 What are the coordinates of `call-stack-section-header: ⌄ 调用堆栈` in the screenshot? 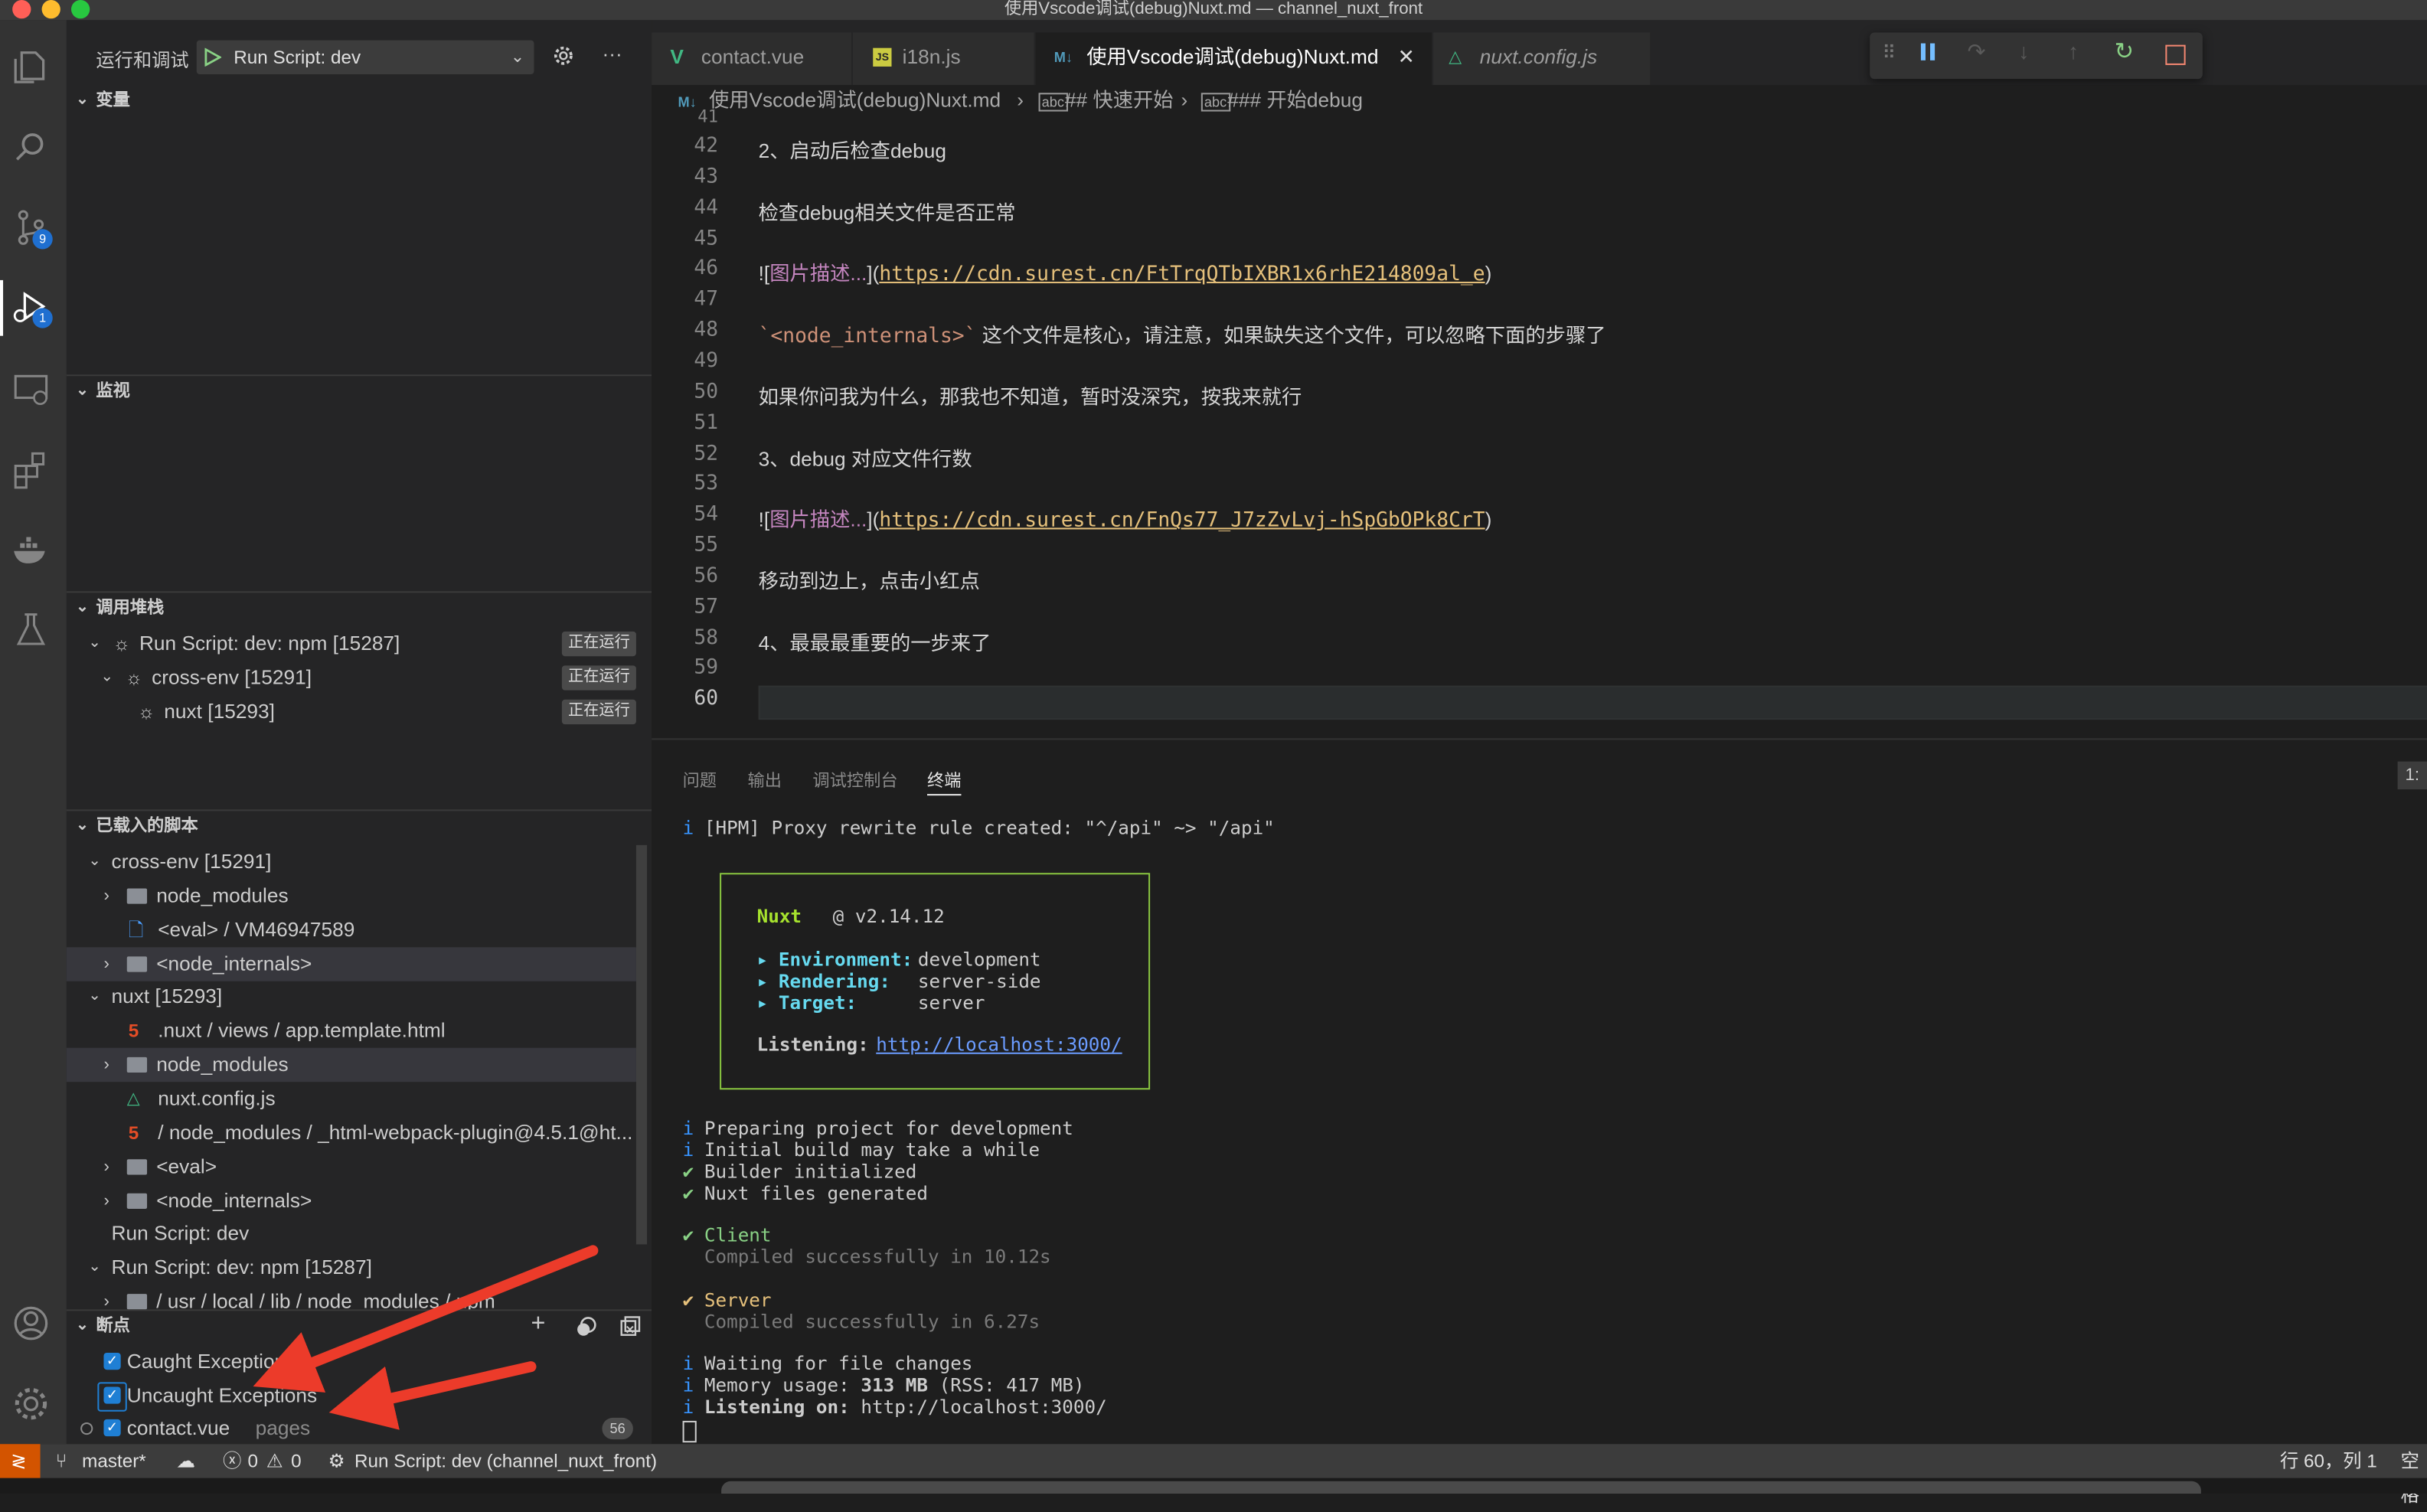 It's located at (359, 608).